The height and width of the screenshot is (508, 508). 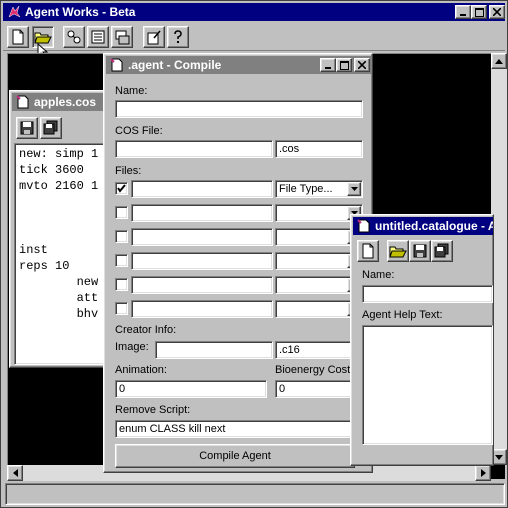 I want to click on scroll-right-button, so click(x=483, y=473).